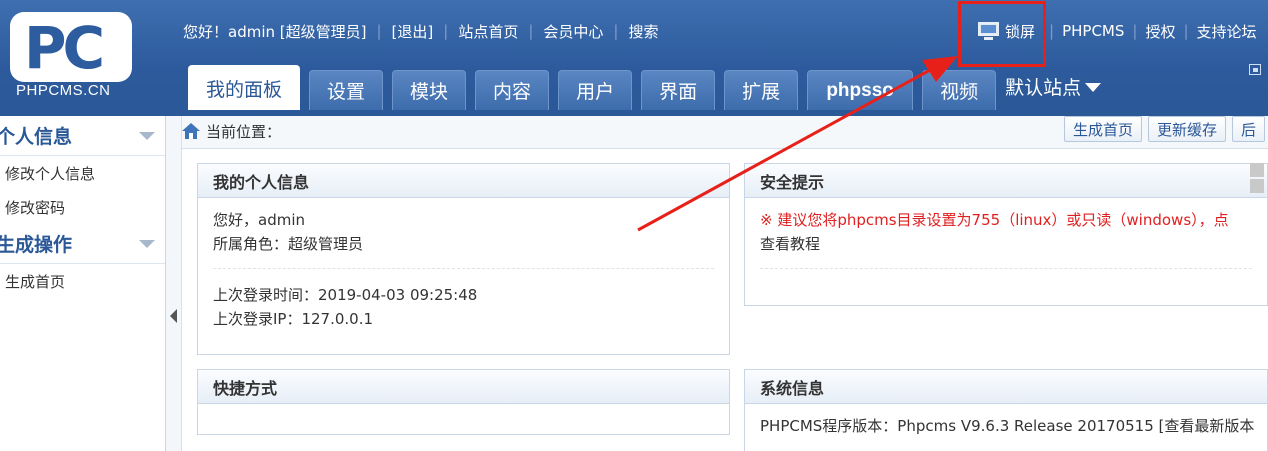 The width and height of the screenshot is (1268, 451). I want to click on annotation-highlight-box, so click(1002, 34).